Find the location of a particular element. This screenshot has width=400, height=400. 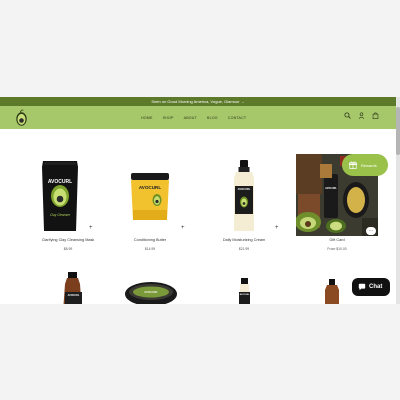

product-subtitle: Clay Cleanser is located at coordinates (60, 215).